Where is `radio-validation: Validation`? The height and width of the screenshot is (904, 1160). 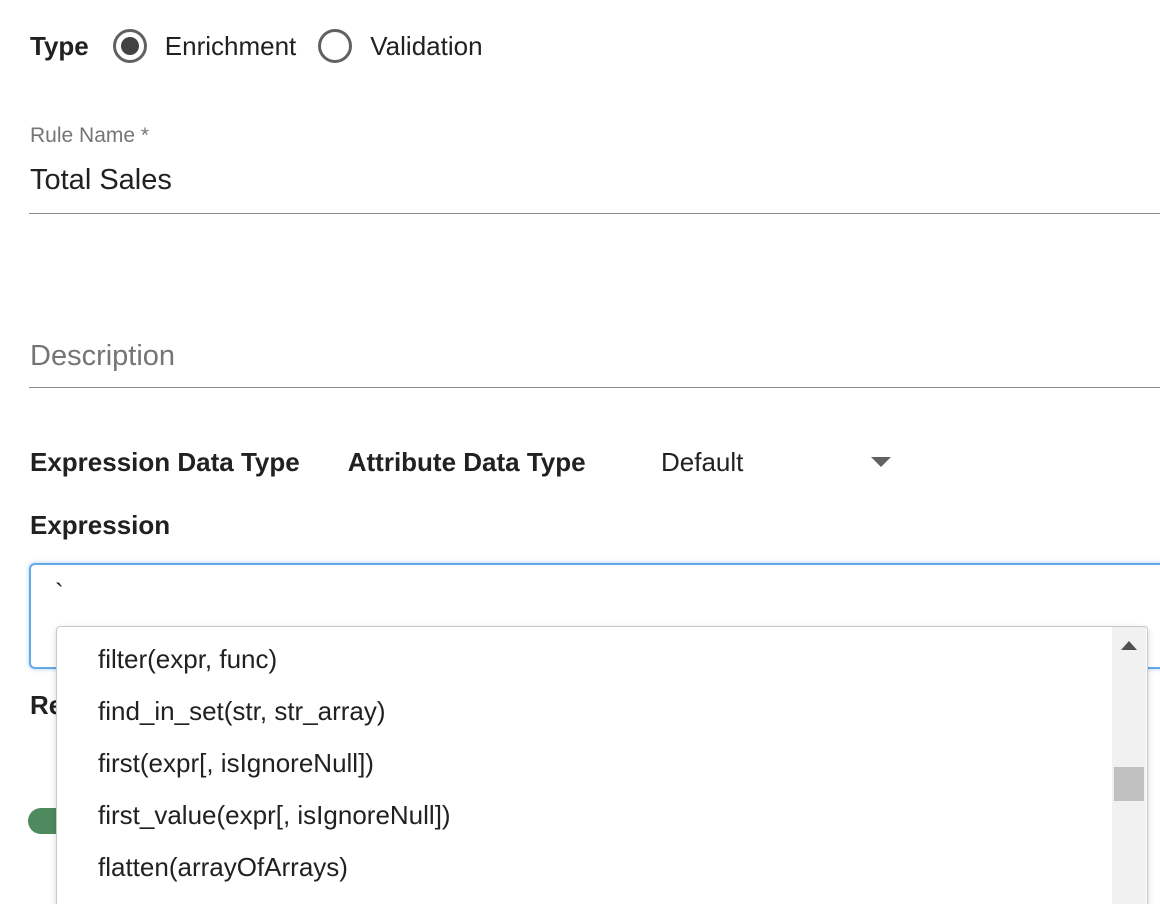
radio-validation: Validation is located at coordinates (400, 46).